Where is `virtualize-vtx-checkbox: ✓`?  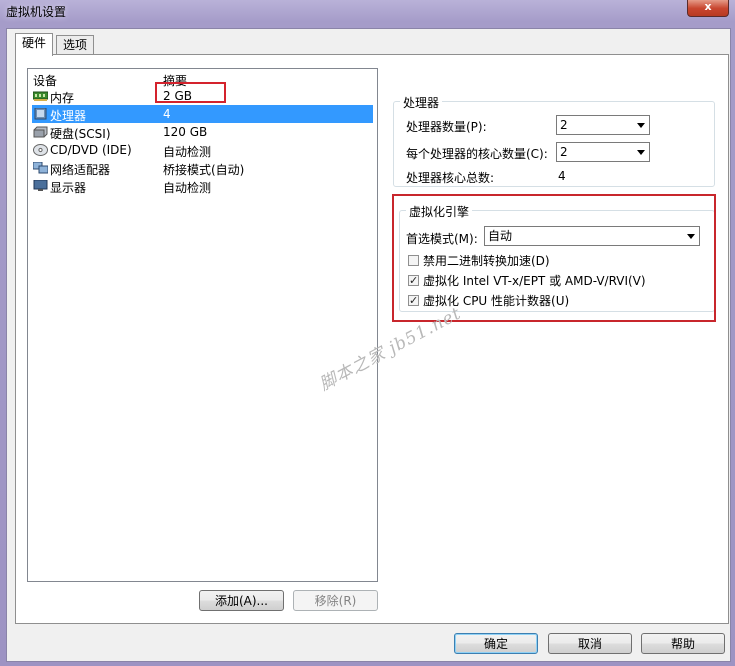 virtualize-vtx-checkbox: ✓ is located at coordinates (413, 280).